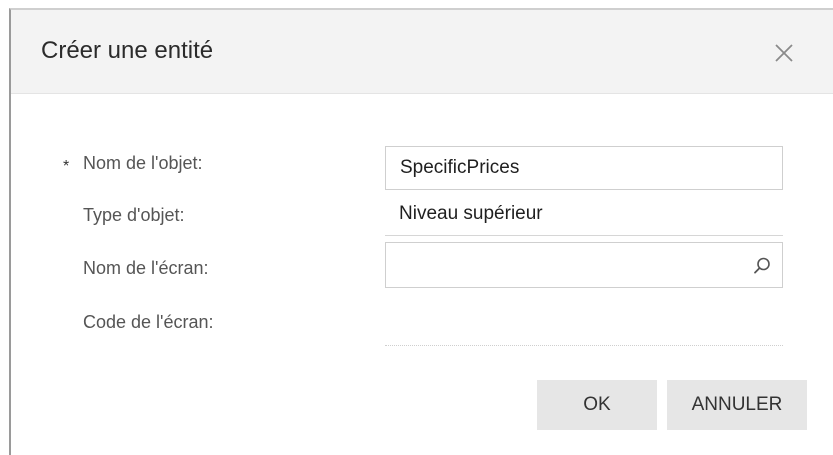 The height and width of the screenshot is (455, 833). I want to click on object-type-underline, so click(584, 235).